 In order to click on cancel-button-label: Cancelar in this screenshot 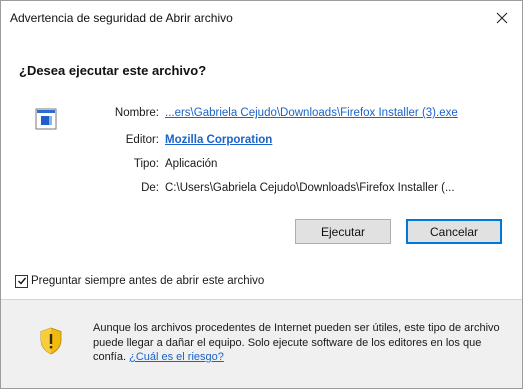, I will do `click(454, 231)`.